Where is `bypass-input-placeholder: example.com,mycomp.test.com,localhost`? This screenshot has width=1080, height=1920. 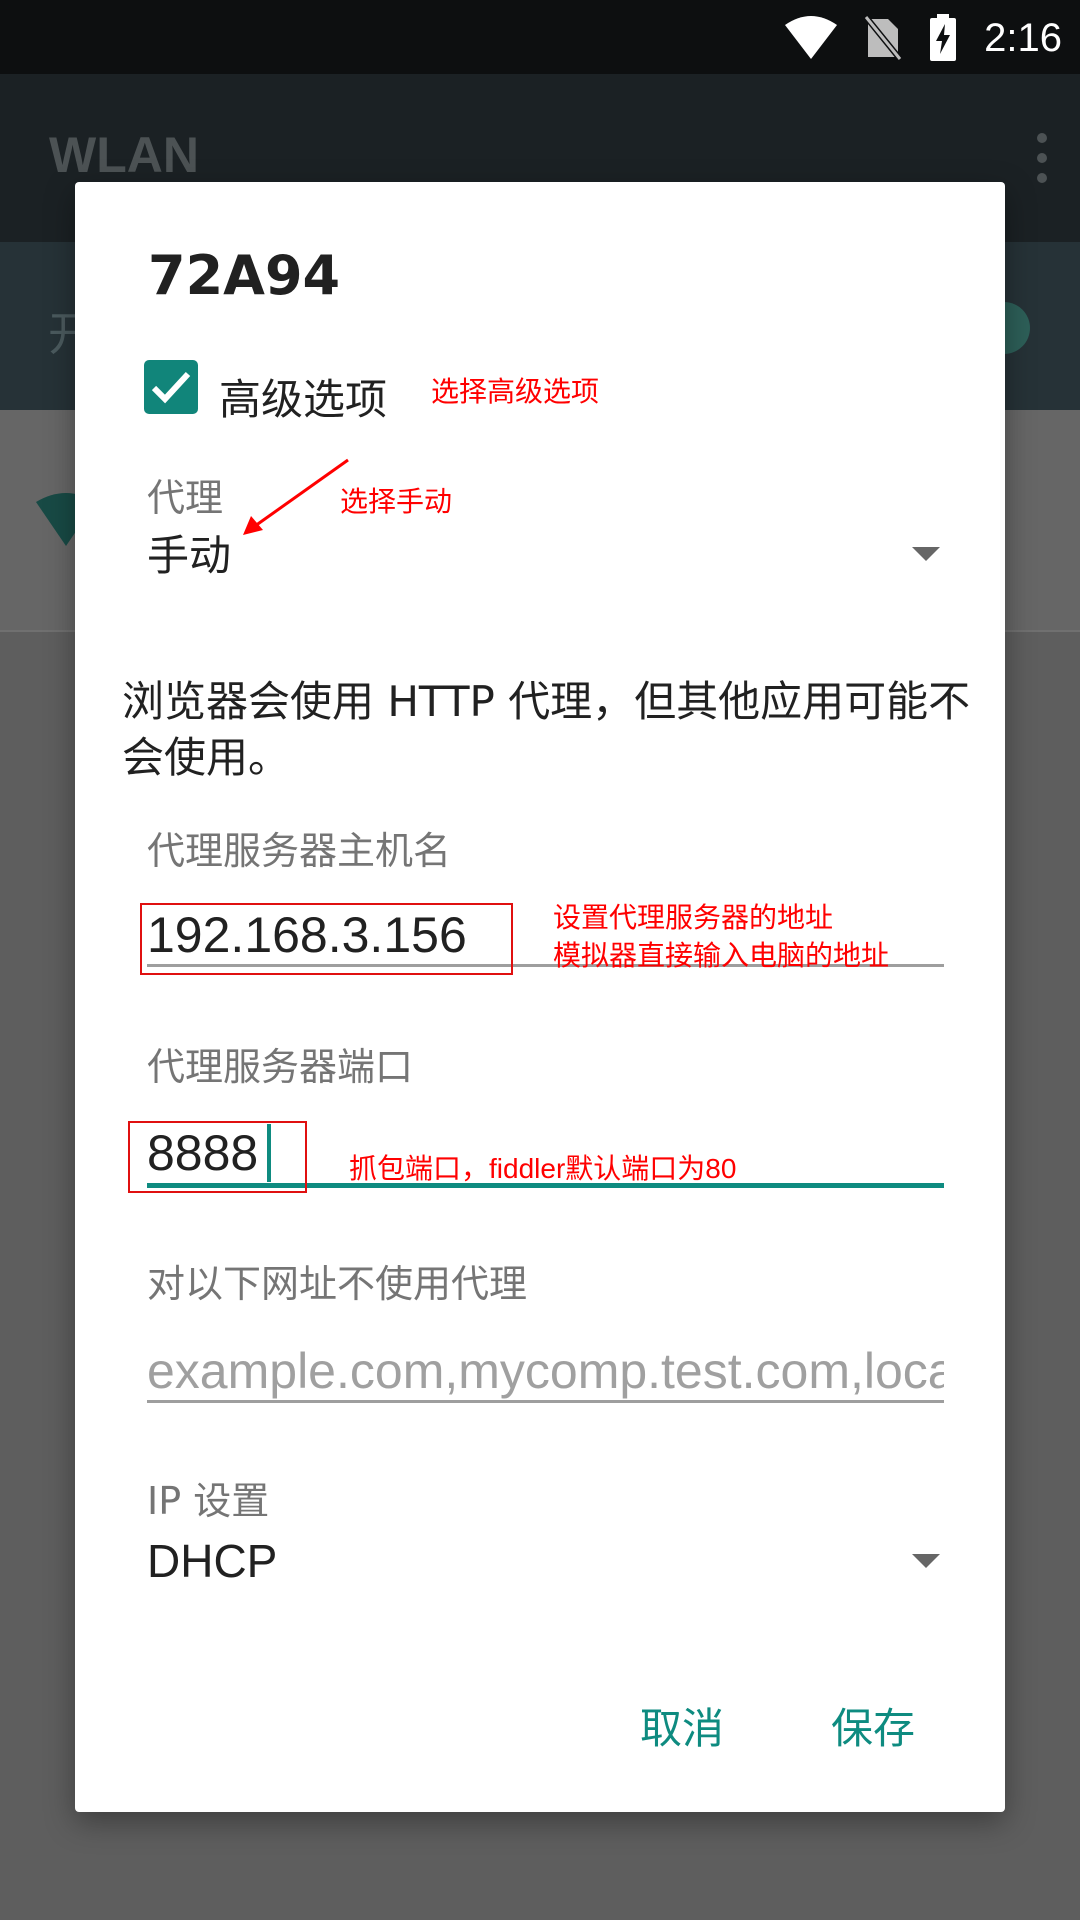 bypass-input-placeholder: example.com,mycomp.test.com,localhost is located at coordinates (545, 1371).